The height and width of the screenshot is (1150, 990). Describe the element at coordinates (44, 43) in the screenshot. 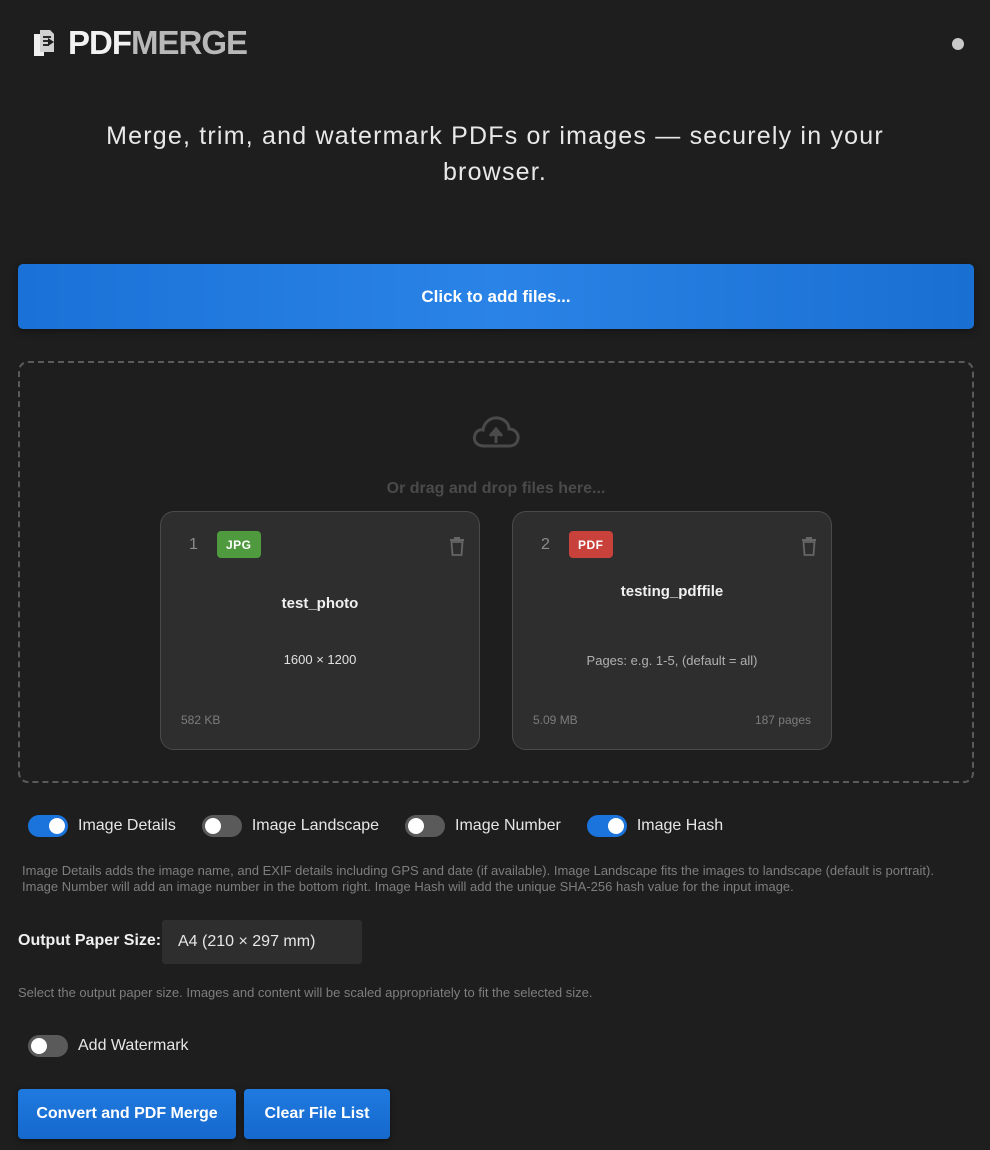

I see `document-stack-icon` at that location.